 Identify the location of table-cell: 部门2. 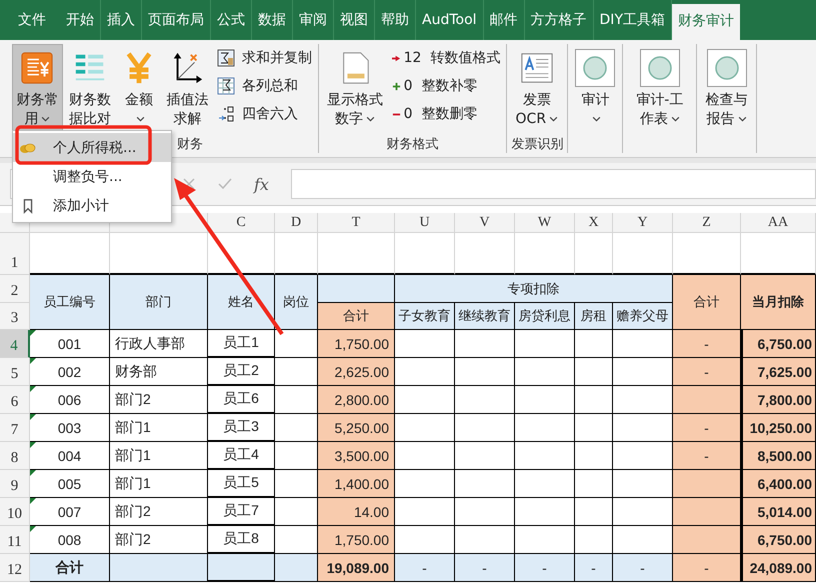
(159, 512).